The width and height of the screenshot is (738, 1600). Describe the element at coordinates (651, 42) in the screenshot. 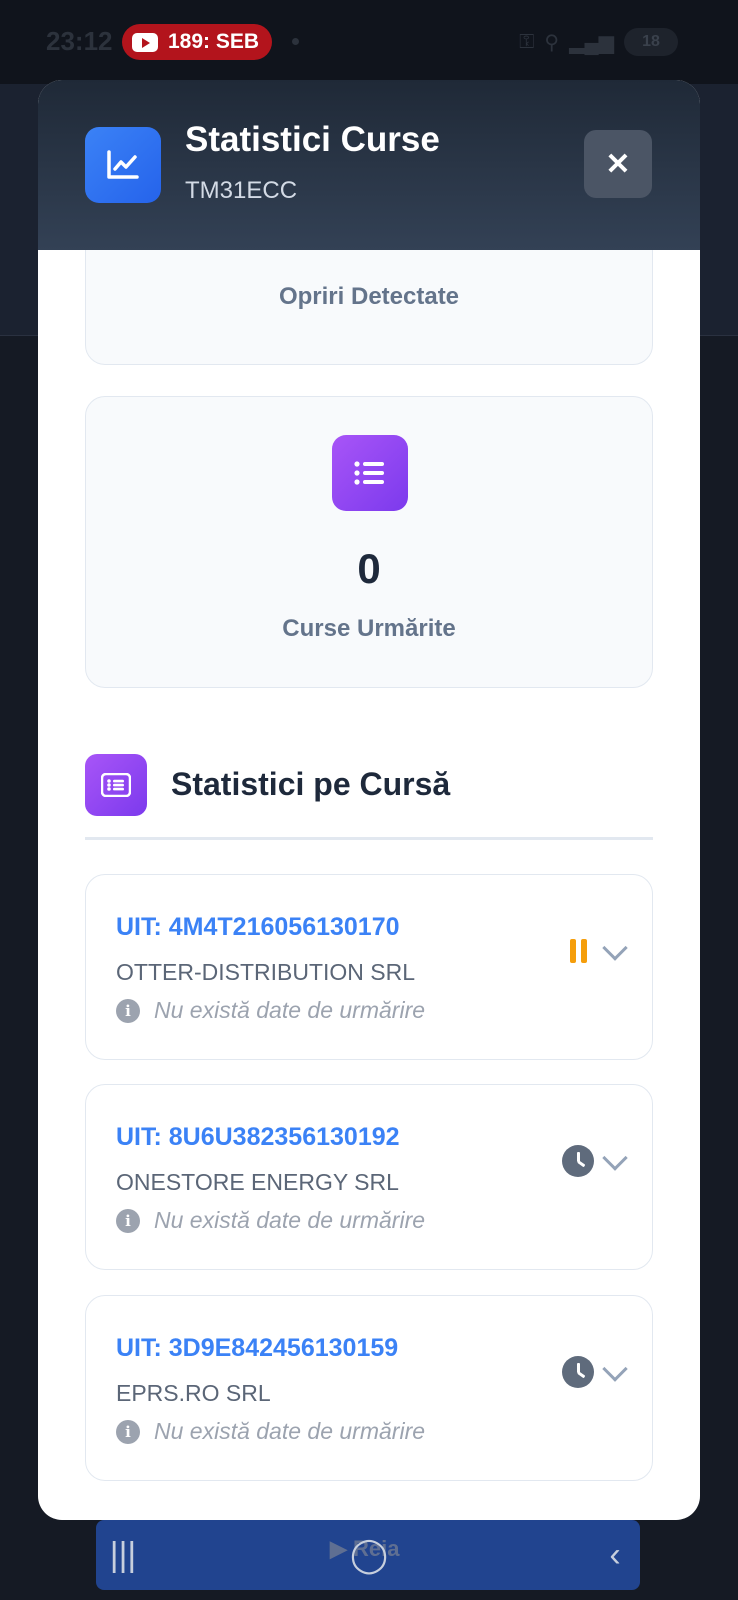

I see `battery-icon: 18` at that location.